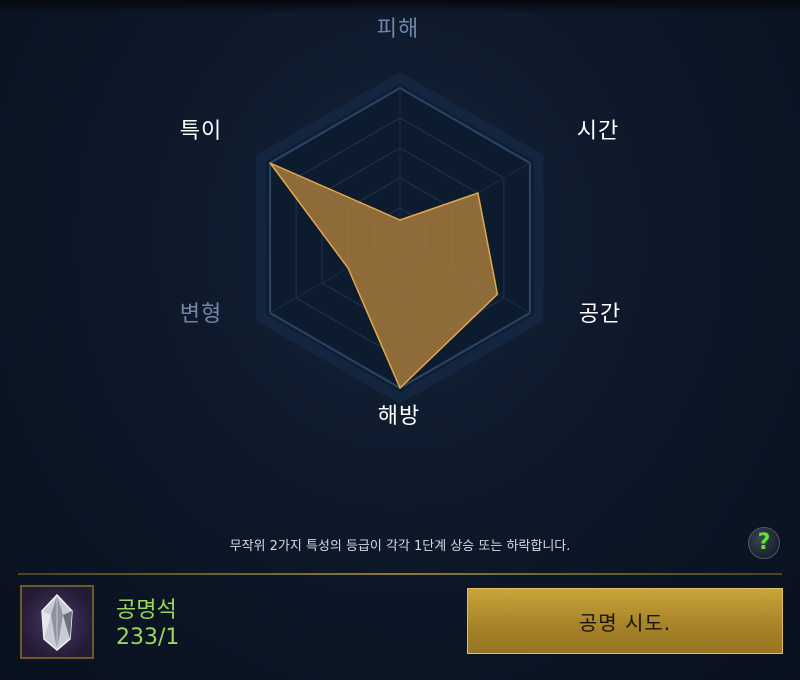 The height and width of the screenshot is (680, 800). Describe the element at coordinates (625, 621) in the screenshot. I see `resonance-attempt-button: 공명 시도.` at that location.